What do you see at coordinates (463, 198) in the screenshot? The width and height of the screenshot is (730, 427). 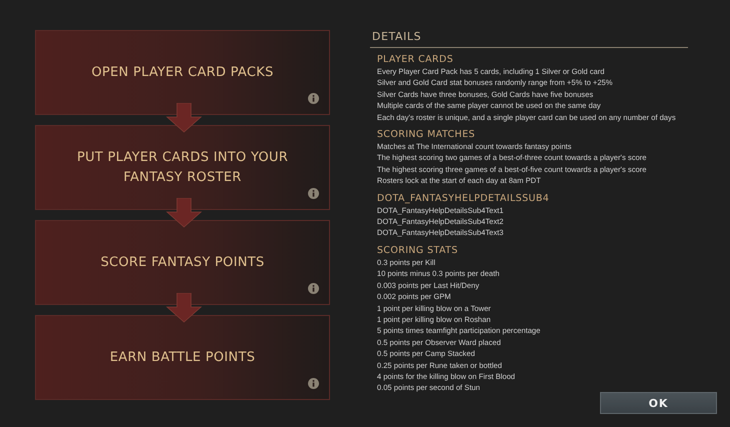 I see `section-heading: DOTA_FANTASYHELPDETAILSSUB4` at bounding box center [463, 198].